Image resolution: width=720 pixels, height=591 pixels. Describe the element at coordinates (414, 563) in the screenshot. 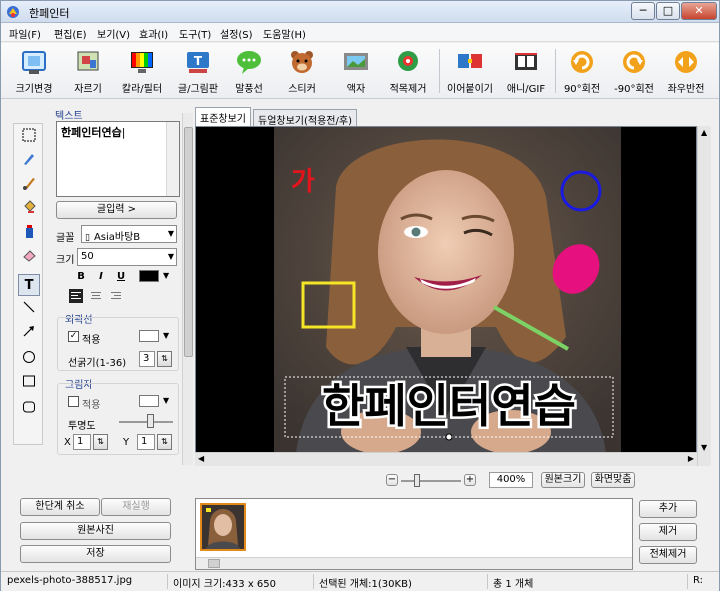

I see `thumbnail-scrollbar` at that location.